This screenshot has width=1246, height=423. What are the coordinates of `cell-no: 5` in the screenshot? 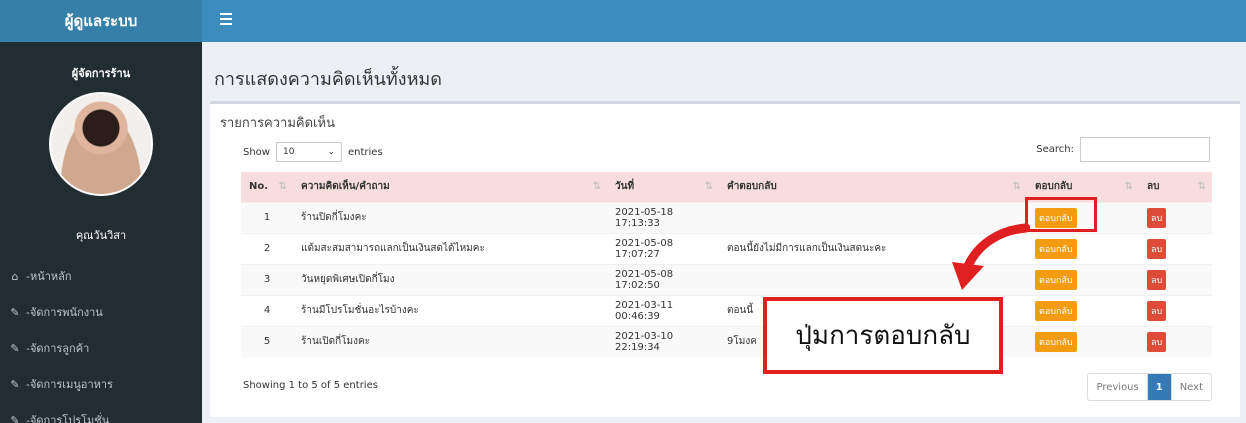 It's located at (267, 341).